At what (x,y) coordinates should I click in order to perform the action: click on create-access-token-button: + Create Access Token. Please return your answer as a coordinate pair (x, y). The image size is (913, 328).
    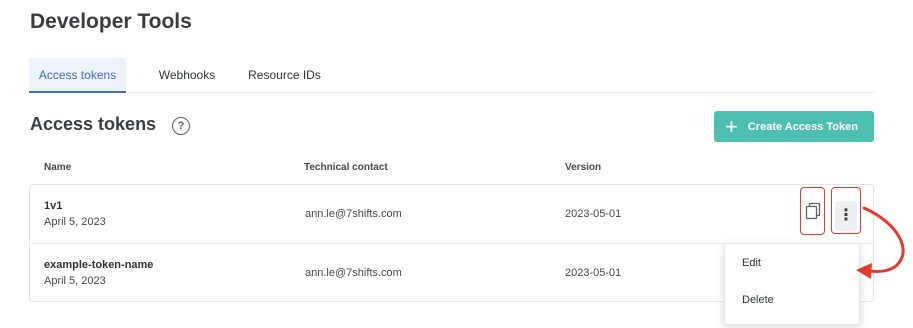
    Looking at the image, I should click on (794, 126).